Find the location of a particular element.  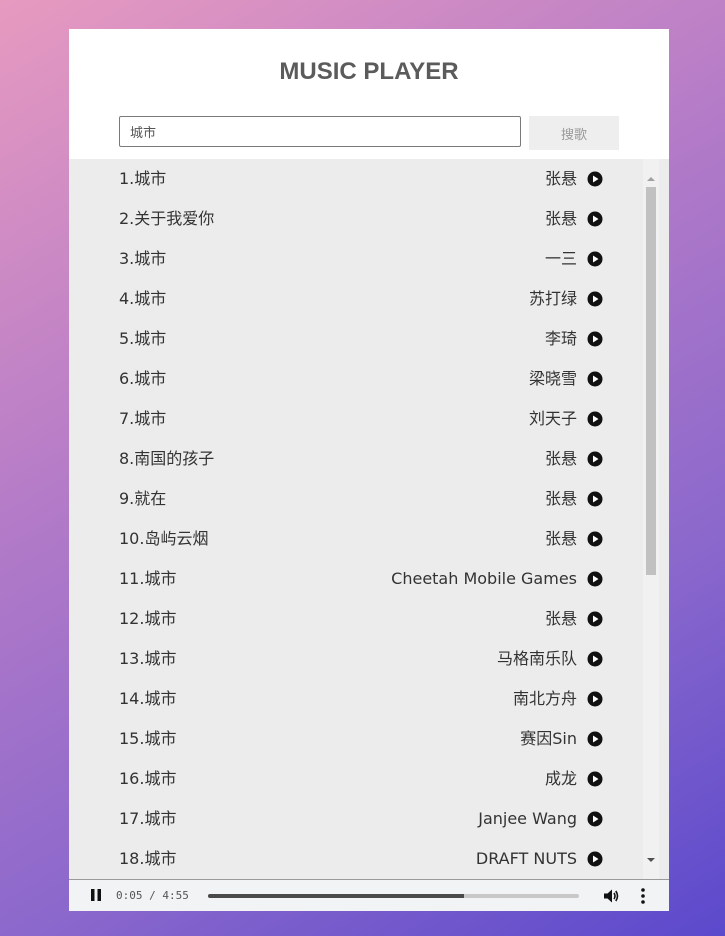

song-artist: 刘天子 is located at coordinates (552, 418).